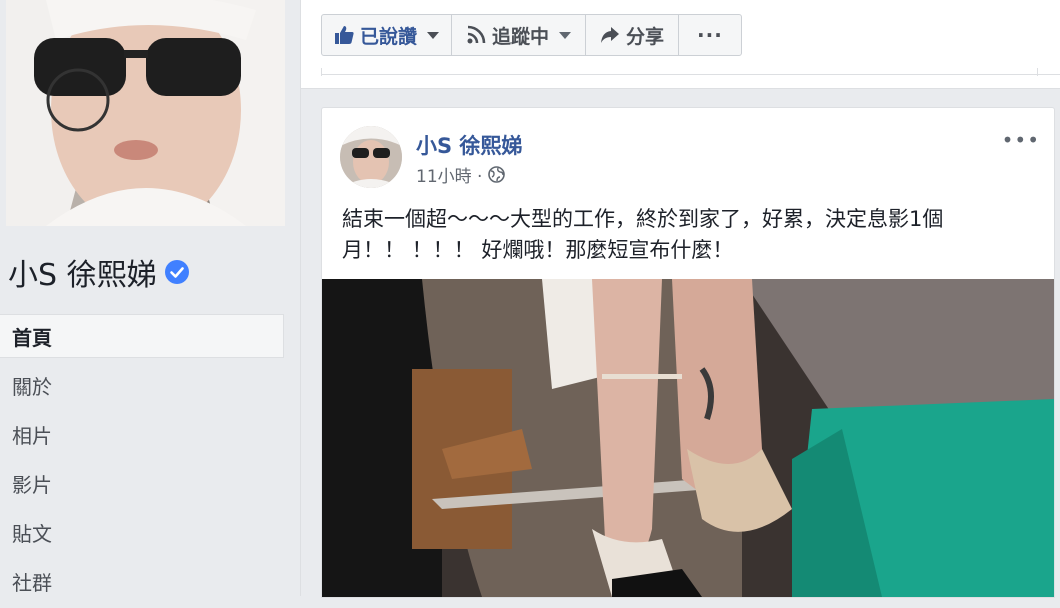 The height and width of the screenshot is (608, 1060). Describe the element at coordinates (142, 434) in the screenshot. I see `nav-item-photos: 相片` at that location.